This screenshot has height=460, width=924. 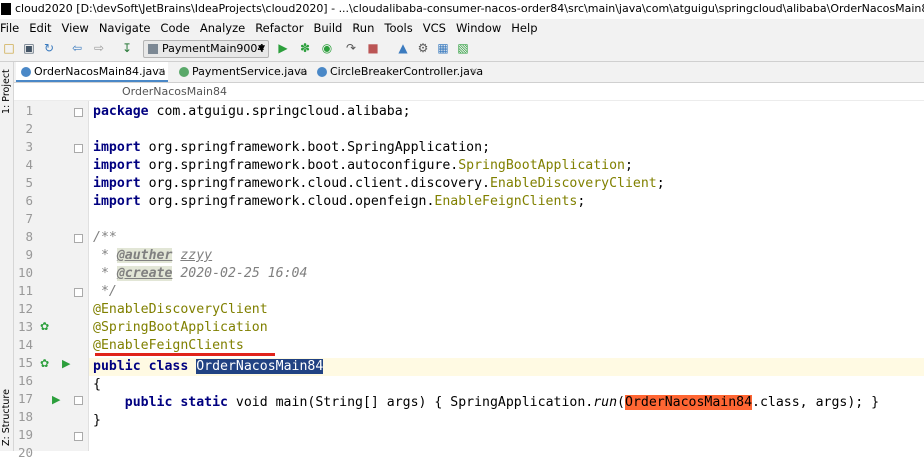 What do you see at coordinates (200, 273) in the screenshot?
I see `code-line-10: * @create 2020-02-25 16:04` at bounding box center [200, 273].